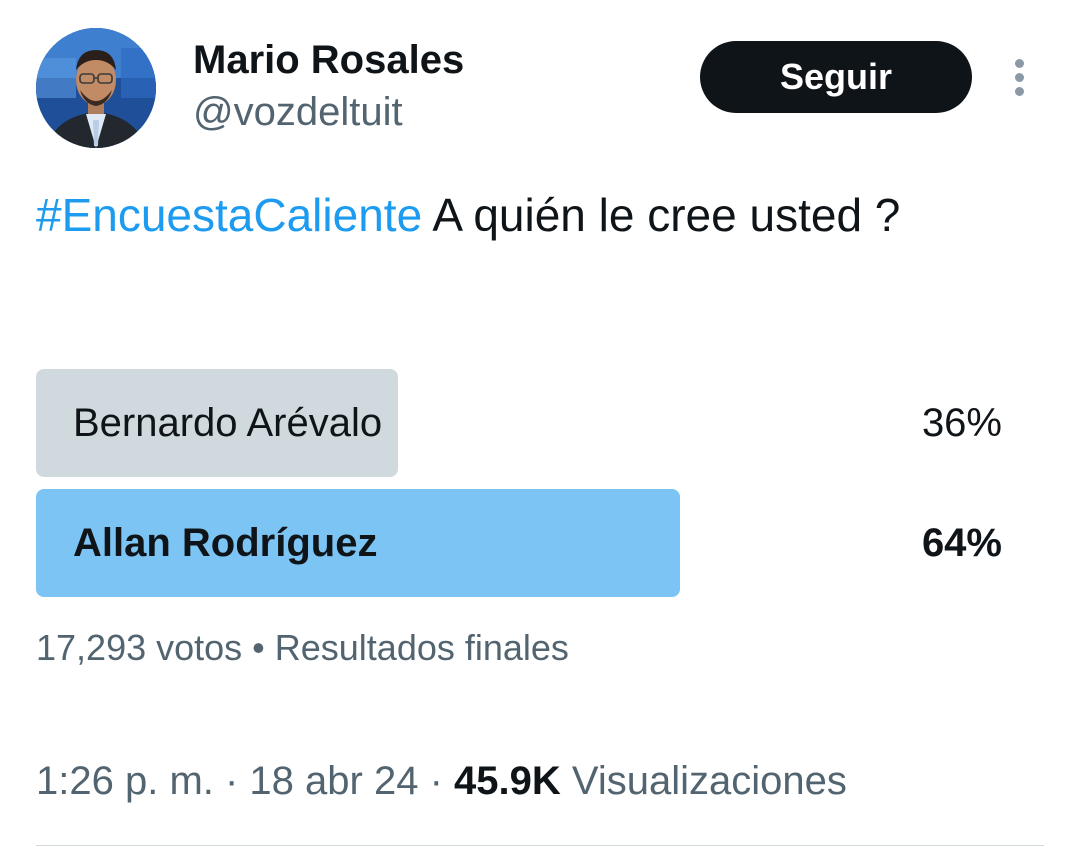 The height and width of the screenshot is (862, 1080). I want to click on avatar, so click(96, 88).